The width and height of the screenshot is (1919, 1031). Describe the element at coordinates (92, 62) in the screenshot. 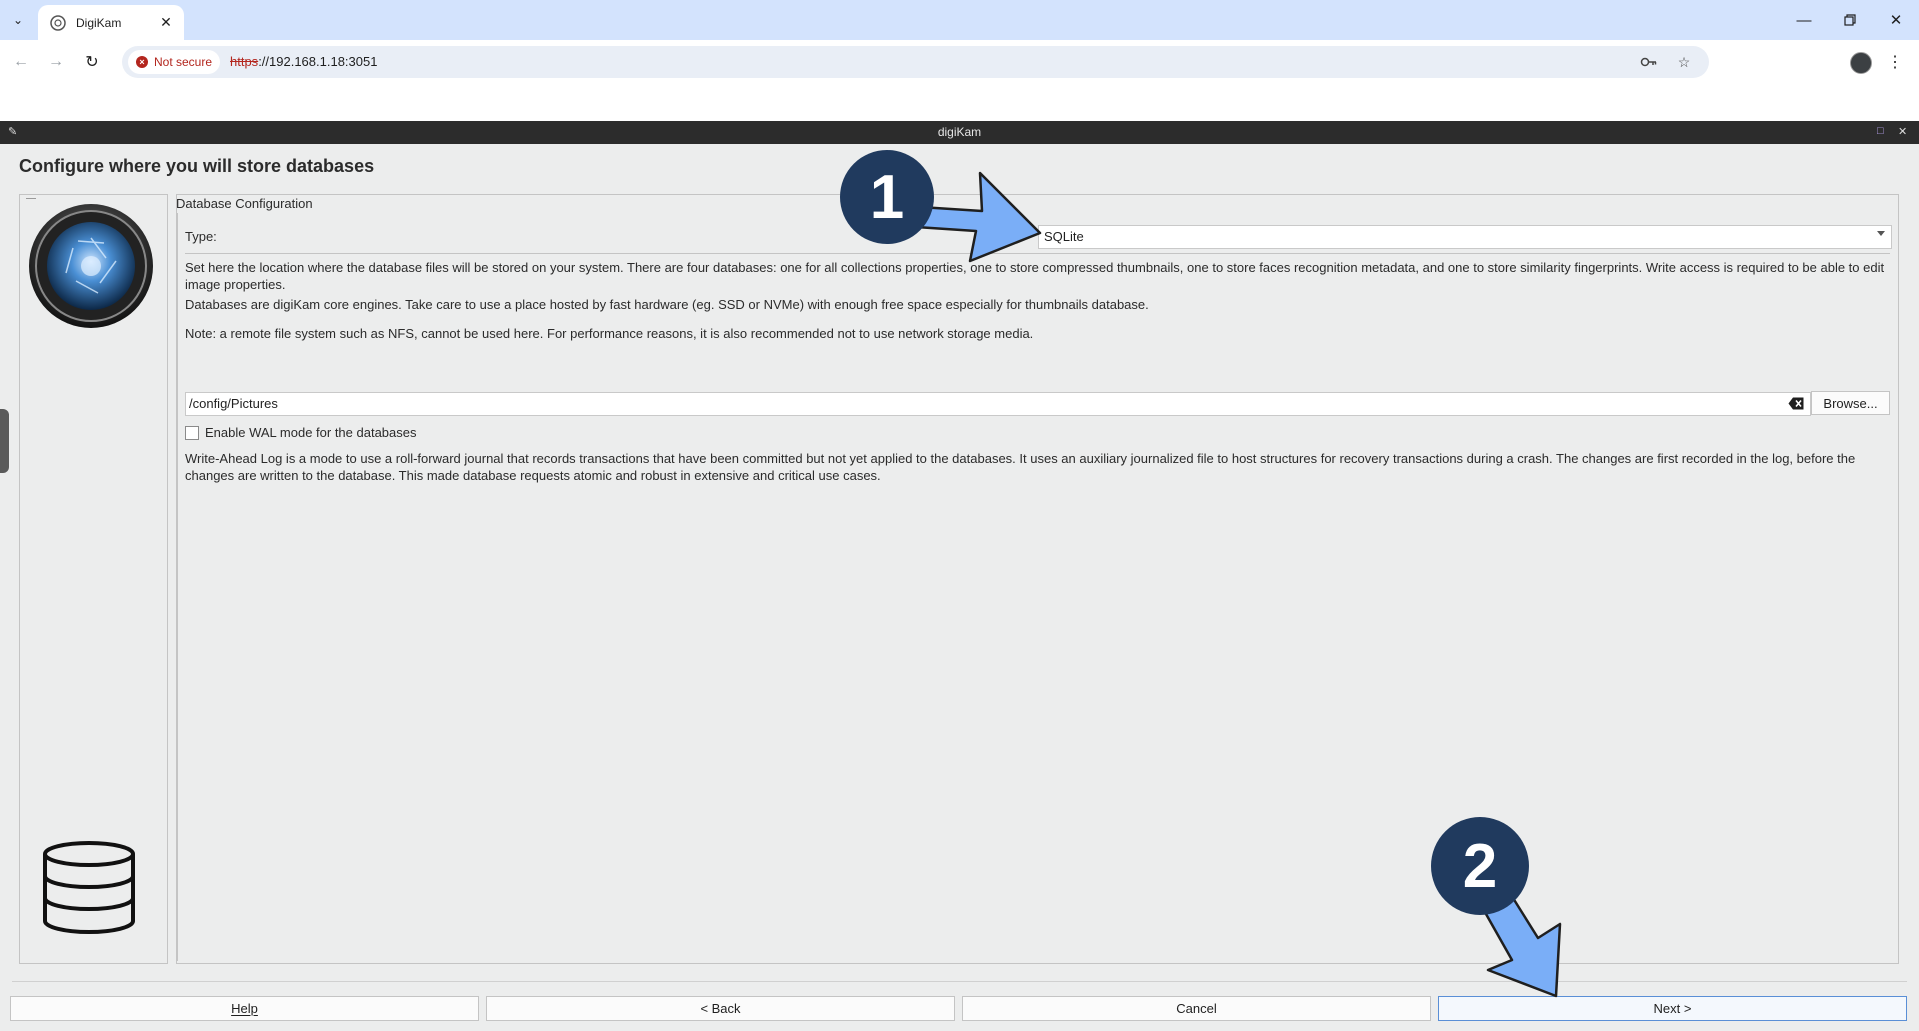

I see `reload-icon: ↻` at that location.